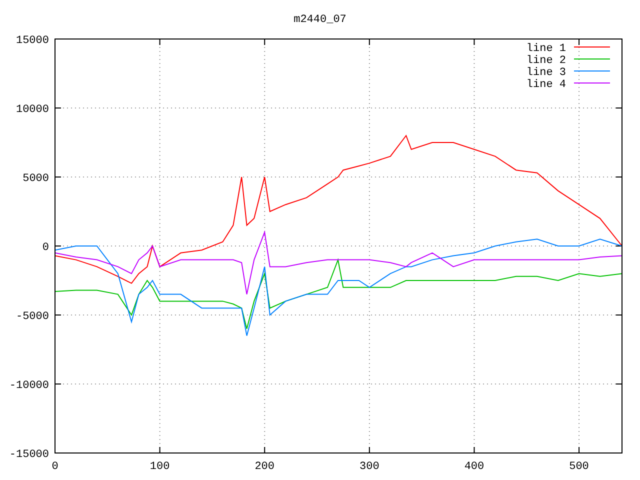 This screenshot has height=480, width=640. Describe the element at coordinates (29, 386) in the screenshot. I see `tick-label: -10000` at that location.